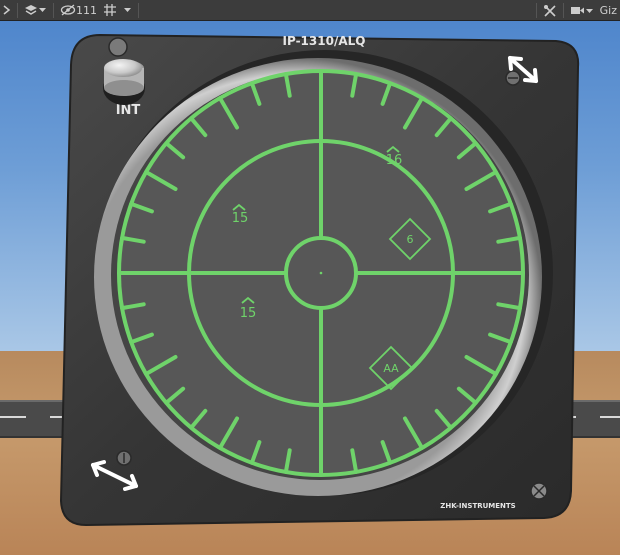 The image size is (620, 555). I want to click on toolbar-right: Giz, so click(576, 10).